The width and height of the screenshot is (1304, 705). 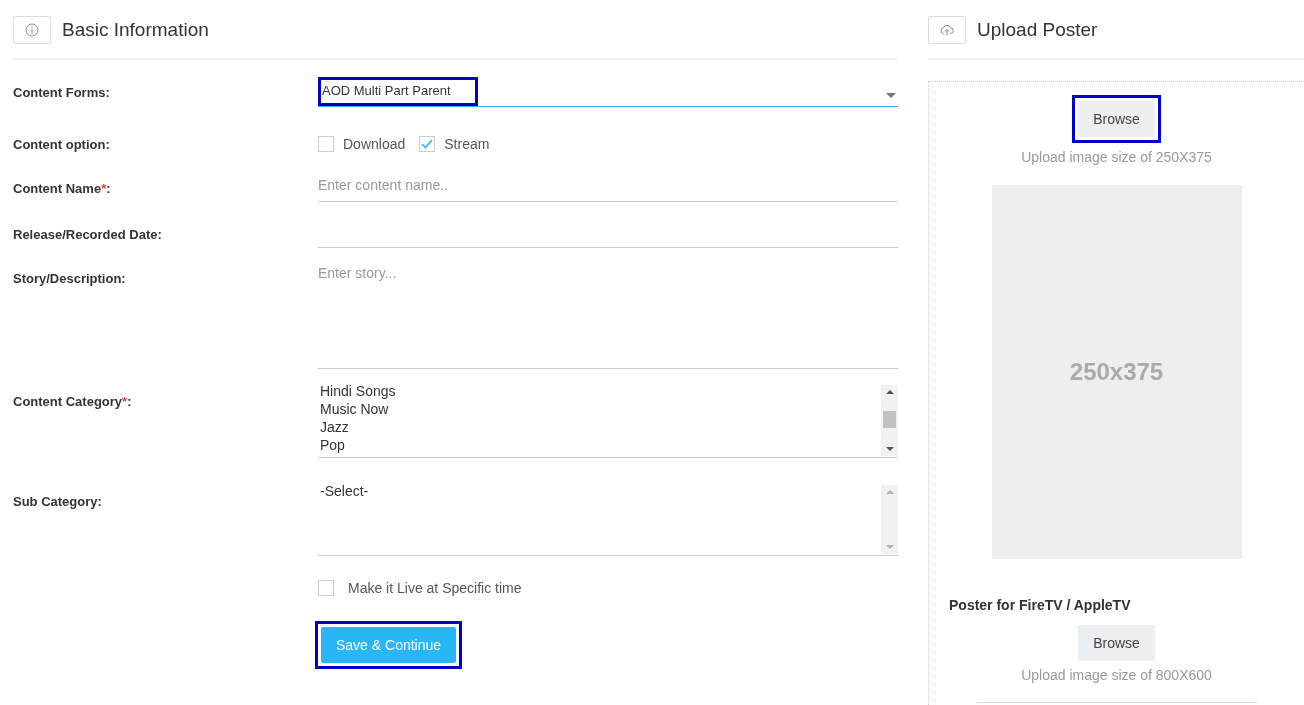 What do you see at coordinates (608, 519) in the screenshot?
I see `list-box: -Select-` at bounding box center [608, 519].